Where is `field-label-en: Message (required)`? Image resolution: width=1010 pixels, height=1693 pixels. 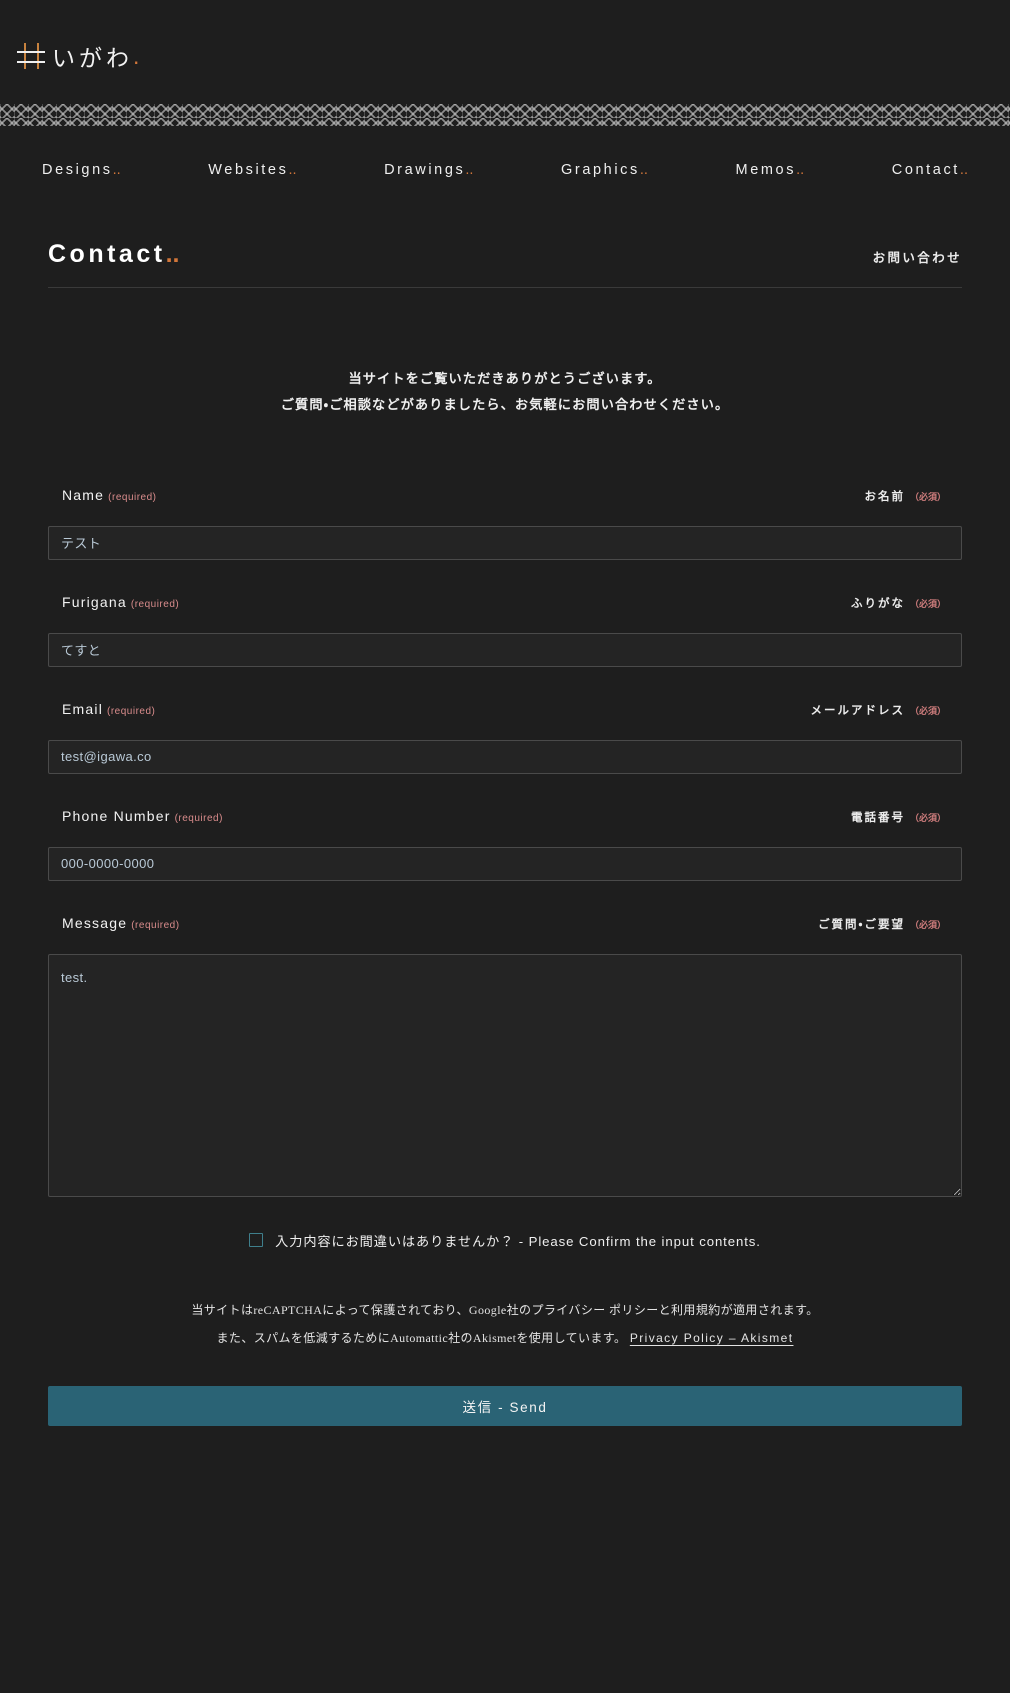
field-label-en: Message (required) is located at coordinates (121, 923).